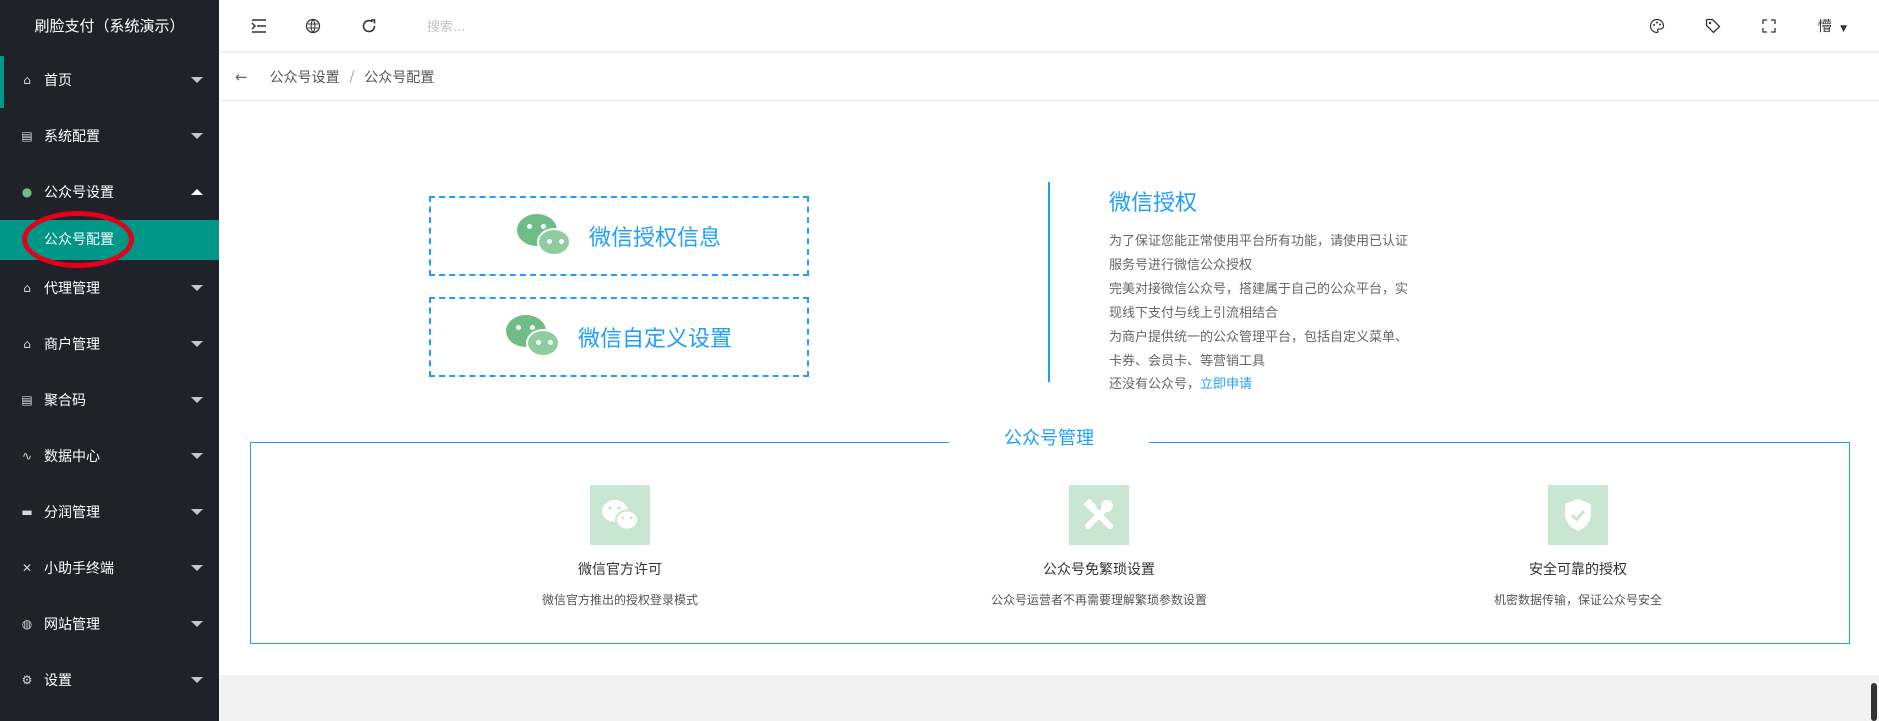  I want to click on wechat-custom-settings-button: 微信自定义设置, so click(619, 337).